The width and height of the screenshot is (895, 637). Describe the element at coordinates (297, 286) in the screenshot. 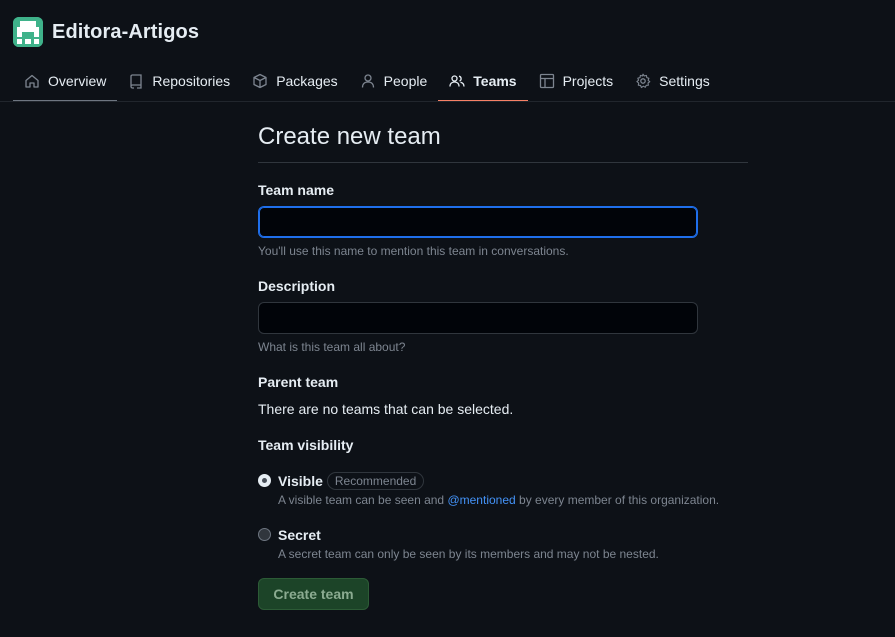

I see `description-label: Description` at that location.